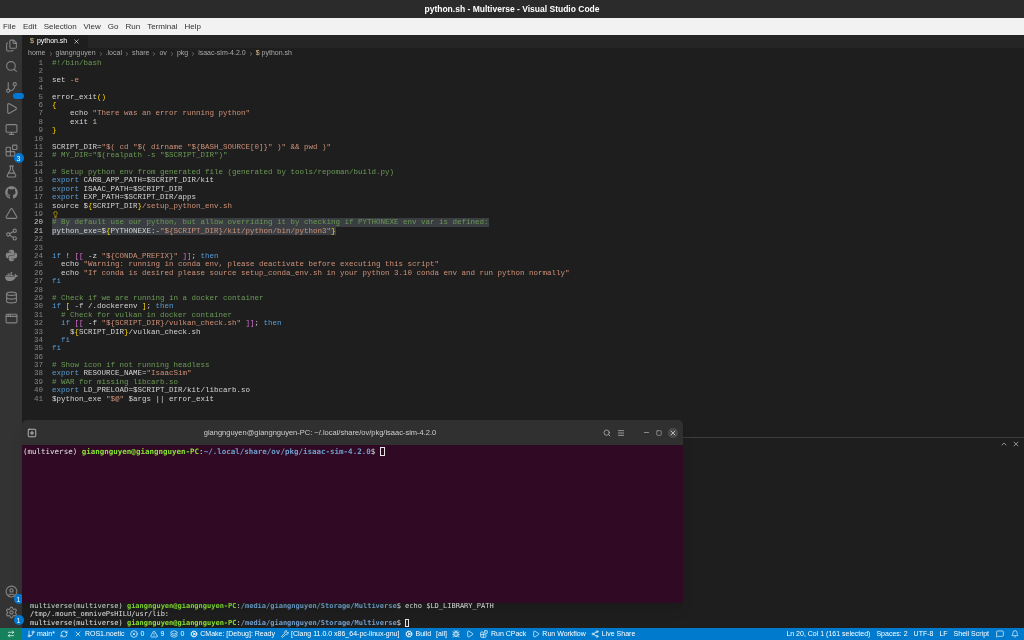 The image size is (1024, 640). I want to click on files-icon, so click(11, 45).